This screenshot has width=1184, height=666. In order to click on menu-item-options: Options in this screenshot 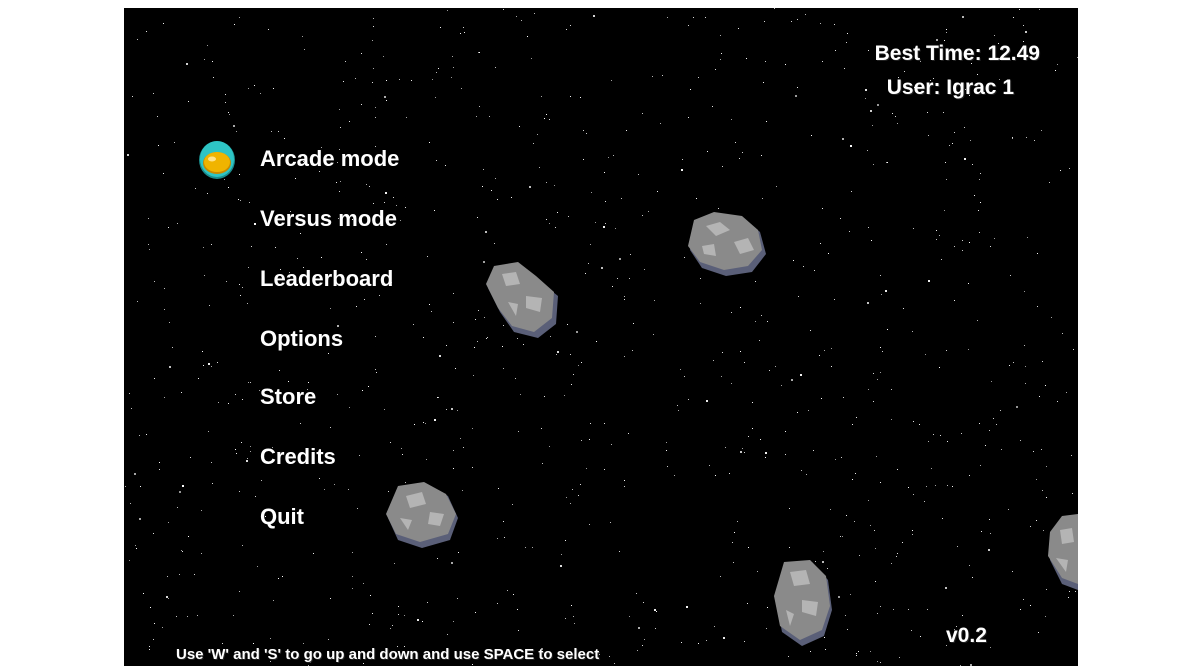, I will do `click(301, 339)`.